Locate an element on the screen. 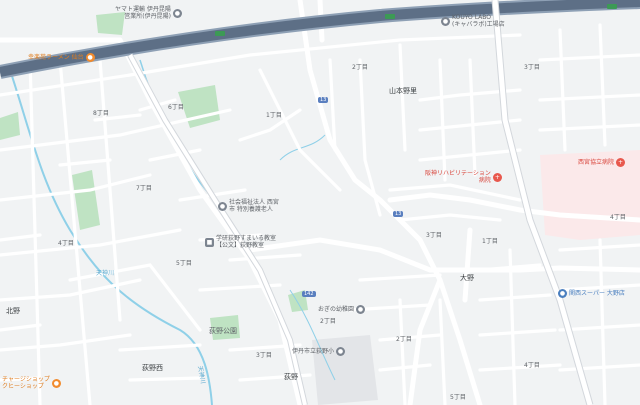 This screenshot has width=640, height=405. poi-ogino-kindergarten: おぎの幼稚園 ● is located at coordinates (342, 309).